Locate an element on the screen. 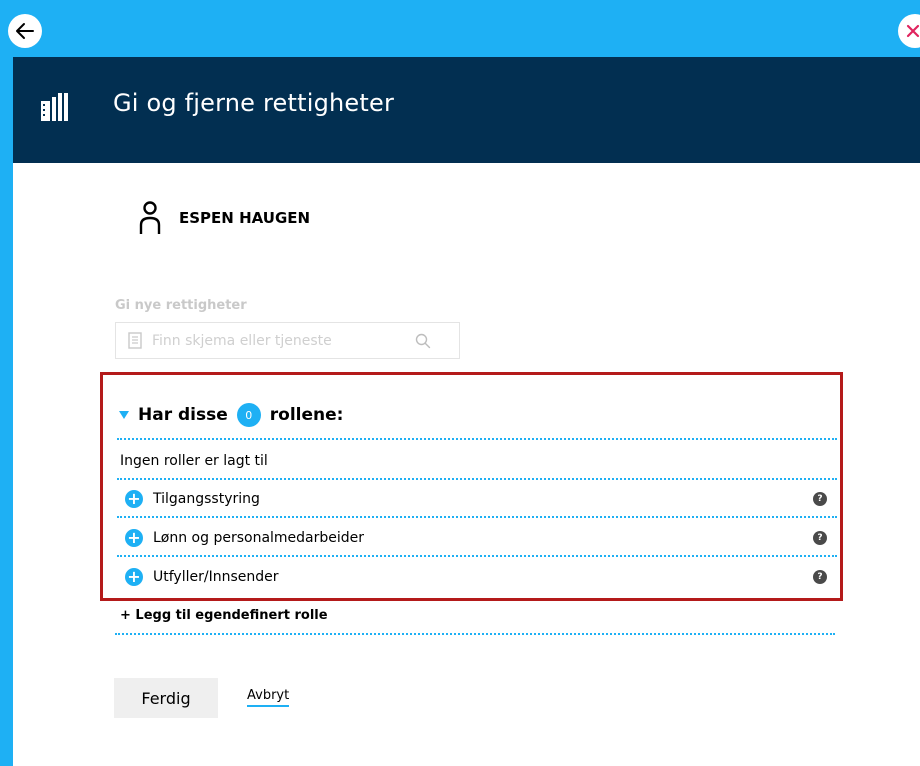 This screenshot has width=920, height=766. new-rights-label: Gi nye rettigheter is located at coordinates (181, 305).